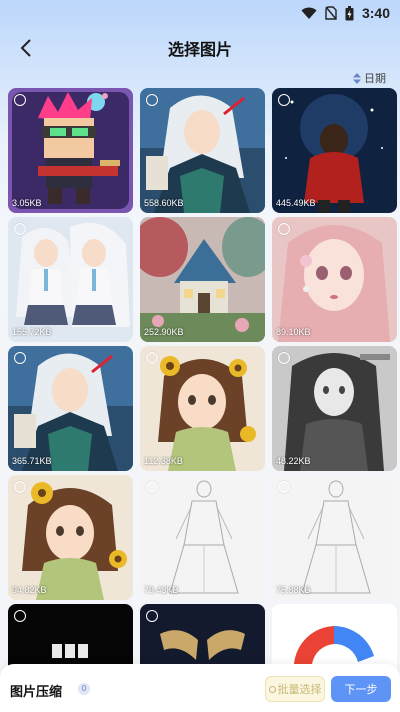 This screenshot has width=400, height=712. Describe the element at coordinates (84, 689) in the screenshot. I see `selected-count-badge: 0` at that location.